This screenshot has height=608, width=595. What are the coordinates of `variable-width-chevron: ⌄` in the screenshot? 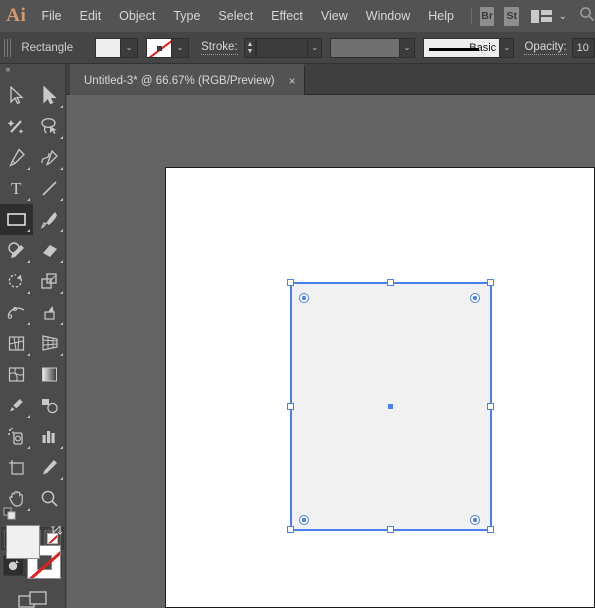 It's located at (407, 47).